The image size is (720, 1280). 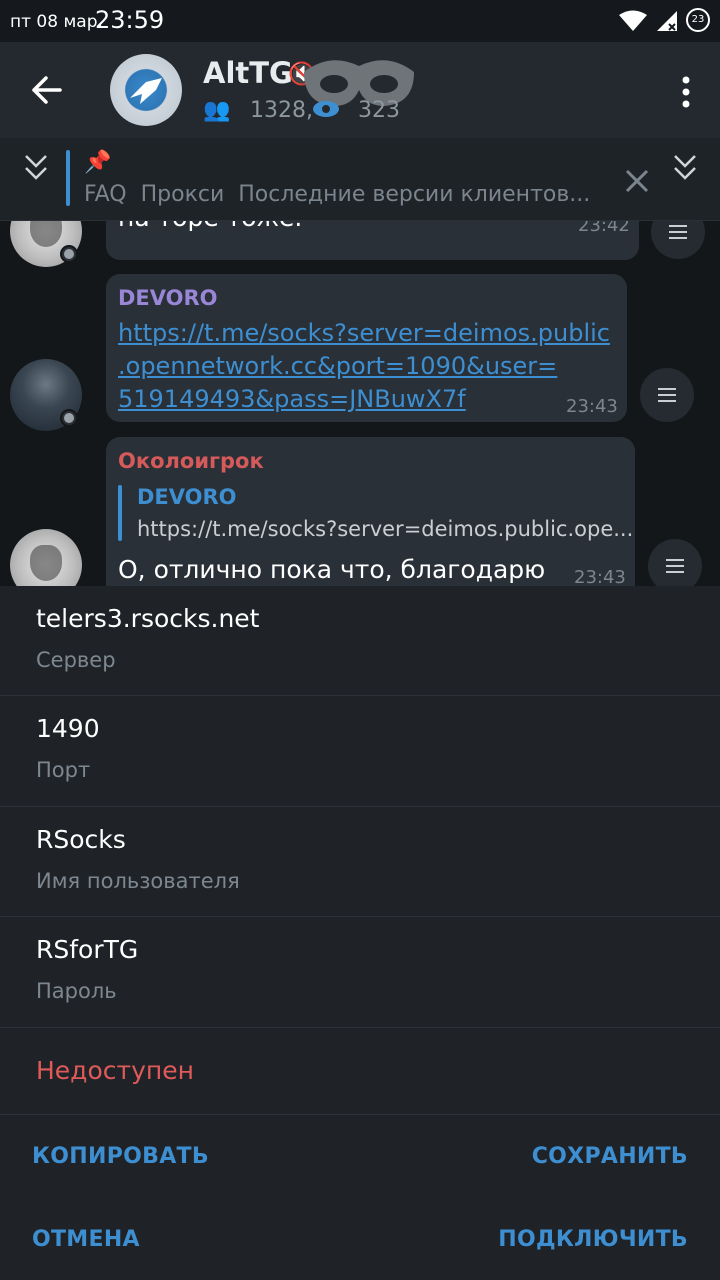 What do you see at coordinates (637, 181) in the screenshot?
I see `close-icon` at bounding box center [637, 181].